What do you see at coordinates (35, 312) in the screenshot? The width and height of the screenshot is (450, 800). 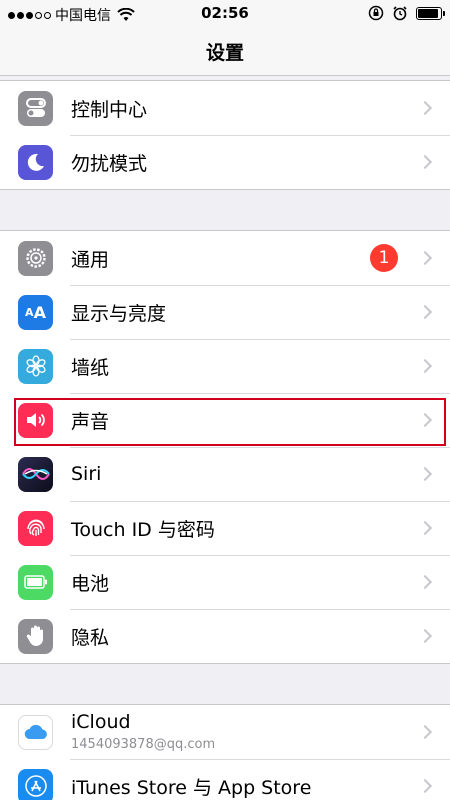 I see `display-brightness-icon: AA` at bounding box center [35, 312].